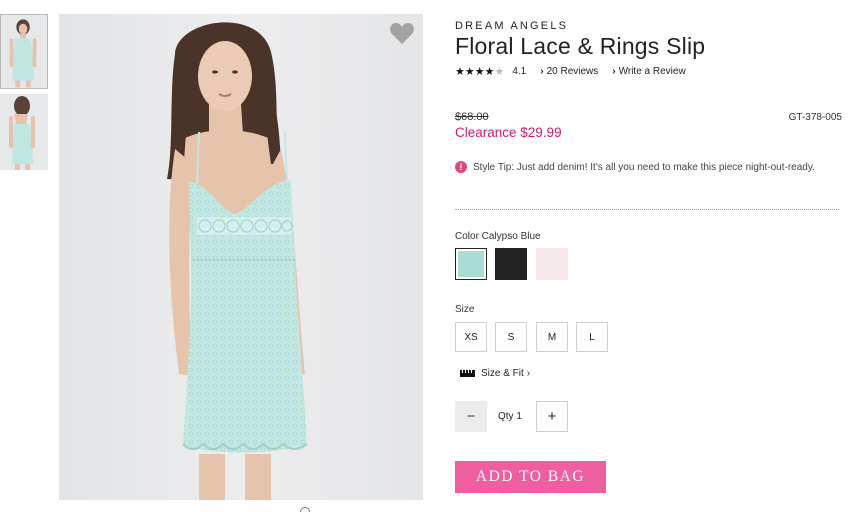 The width and height of the screenshot is (856, 512). Describe the element at coordinates (471, 416) in the screenshot. I see `quantity-decrease-button: −` at that location.